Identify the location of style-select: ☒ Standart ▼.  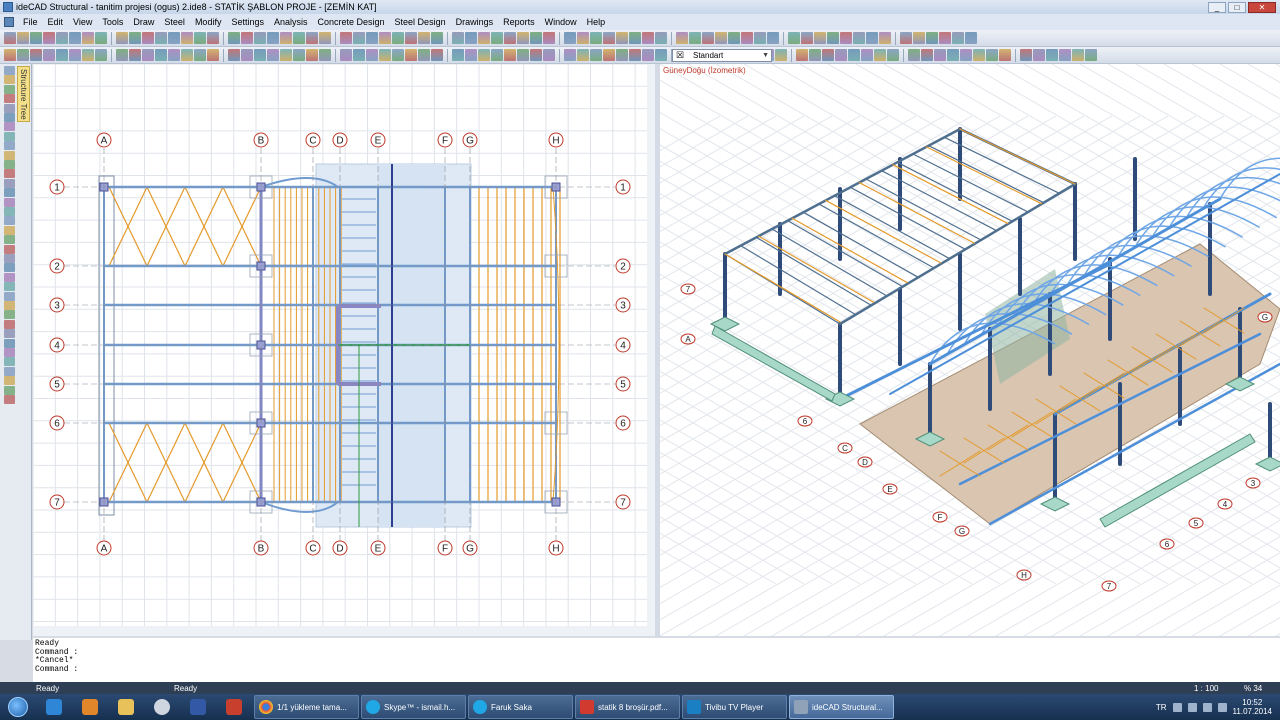
(722, 55).